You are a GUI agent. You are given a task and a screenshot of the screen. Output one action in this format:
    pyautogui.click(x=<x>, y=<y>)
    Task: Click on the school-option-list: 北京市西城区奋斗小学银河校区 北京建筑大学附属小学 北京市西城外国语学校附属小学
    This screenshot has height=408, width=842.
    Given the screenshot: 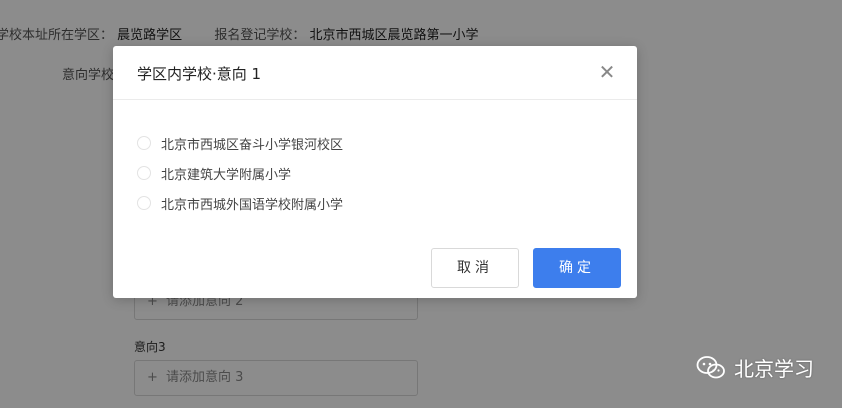 What is the action you would take?
    pyautogui.click(x=240, y=173)
    